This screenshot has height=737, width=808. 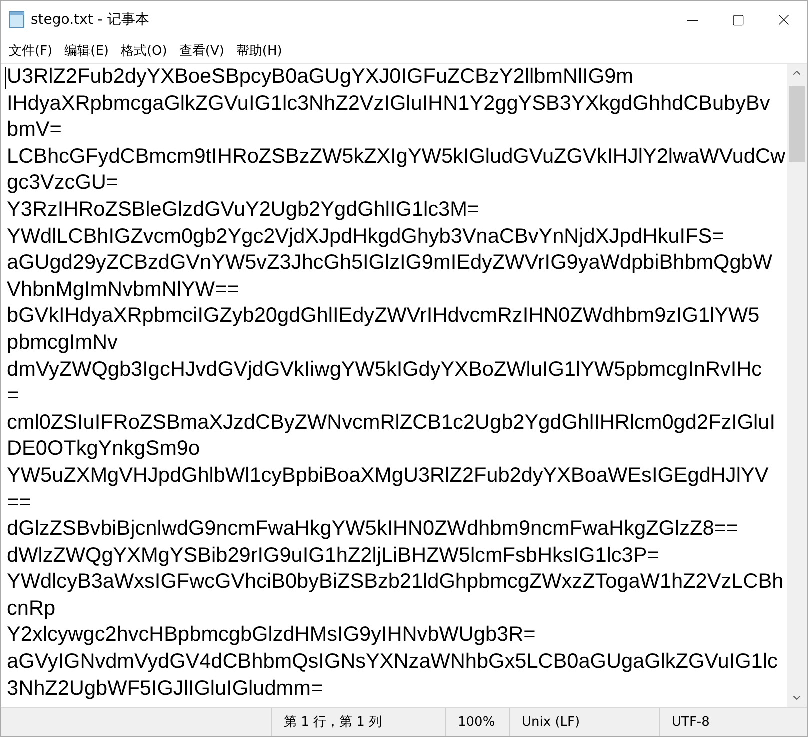 What do you see at coordinates (725, 722) in the screenshot?
I see `status-text: UTF-8` at bounding box center [725, 722].